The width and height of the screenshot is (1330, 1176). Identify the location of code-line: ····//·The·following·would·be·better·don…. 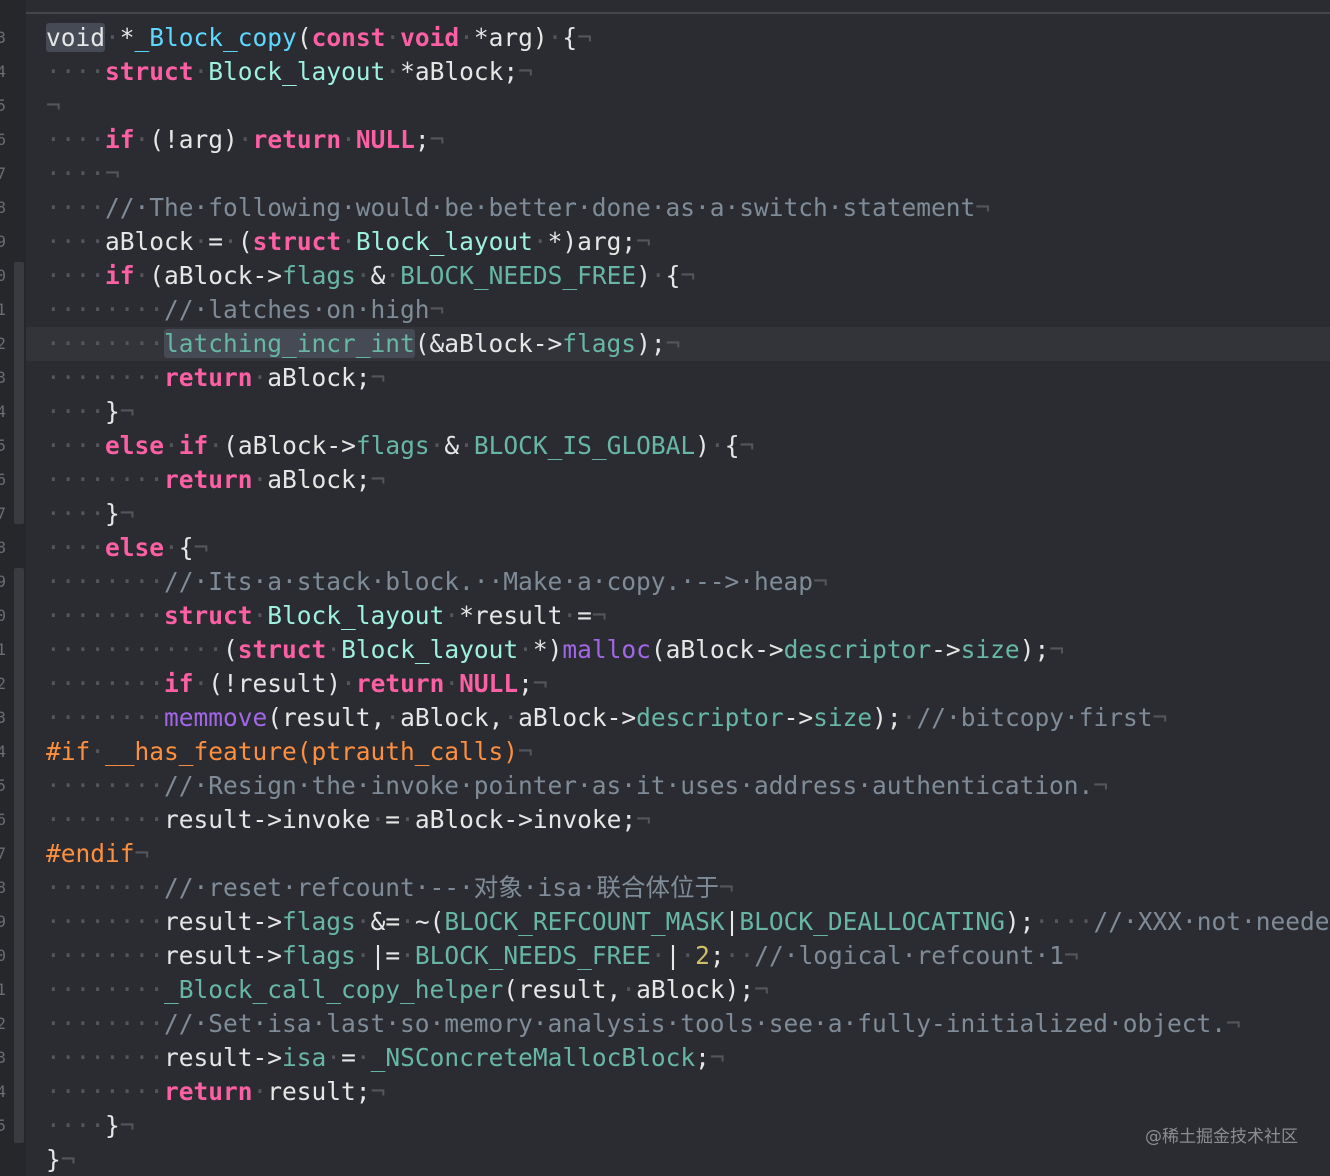
(688, 208).